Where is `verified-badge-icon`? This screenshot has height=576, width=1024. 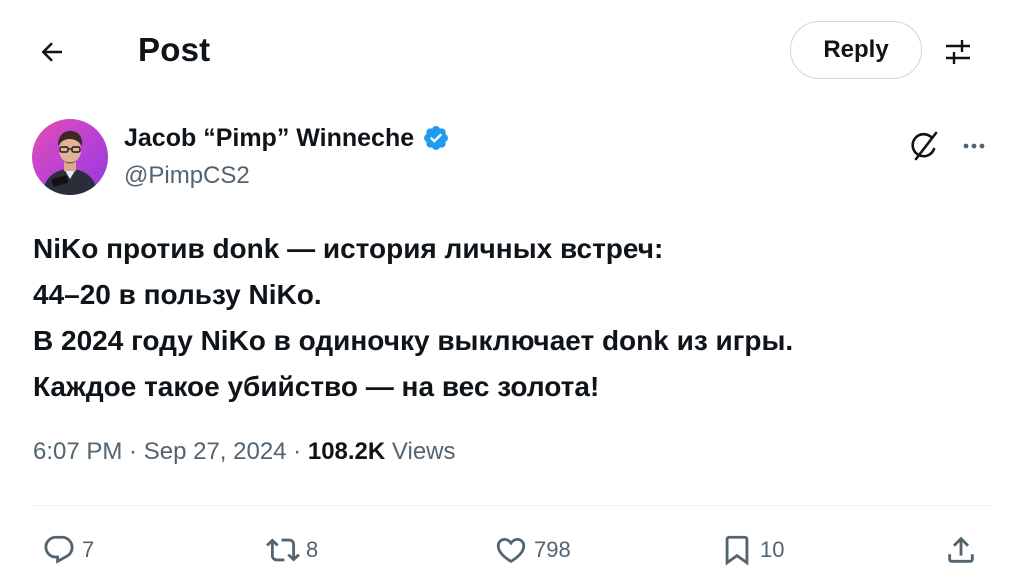 verified-badge-icon is located at coordinates (436, 138).